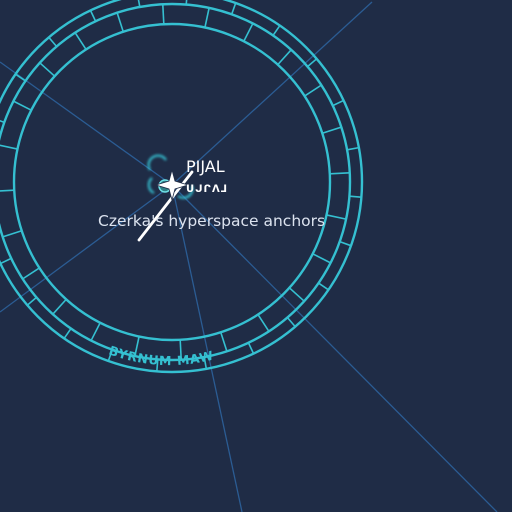 The height and width of the screenshot is (512, 512). Describe the element at coordinates (86, 248) in the screenshot. I see `hyperspace-route` at that location.